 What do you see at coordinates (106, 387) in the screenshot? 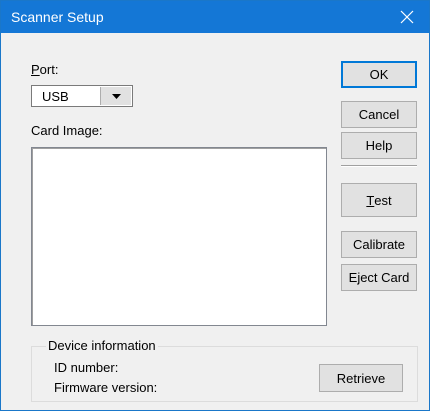
I see `firmware-version-label: Firmware version:` at bounding box center [106, 387].